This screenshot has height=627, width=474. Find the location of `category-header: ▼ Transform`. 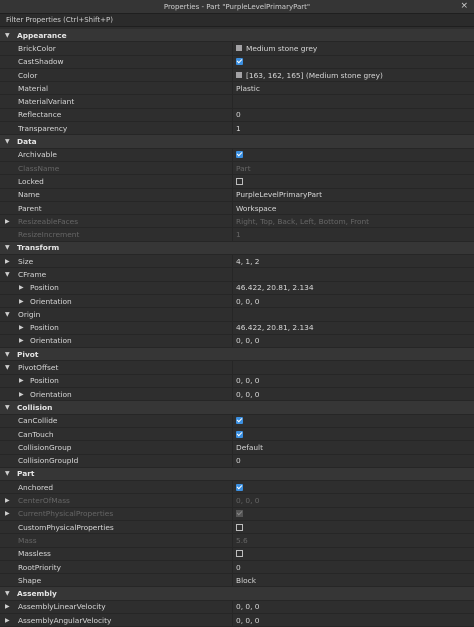

category-header: ▼ Transform is located at coordinates (237, 248).